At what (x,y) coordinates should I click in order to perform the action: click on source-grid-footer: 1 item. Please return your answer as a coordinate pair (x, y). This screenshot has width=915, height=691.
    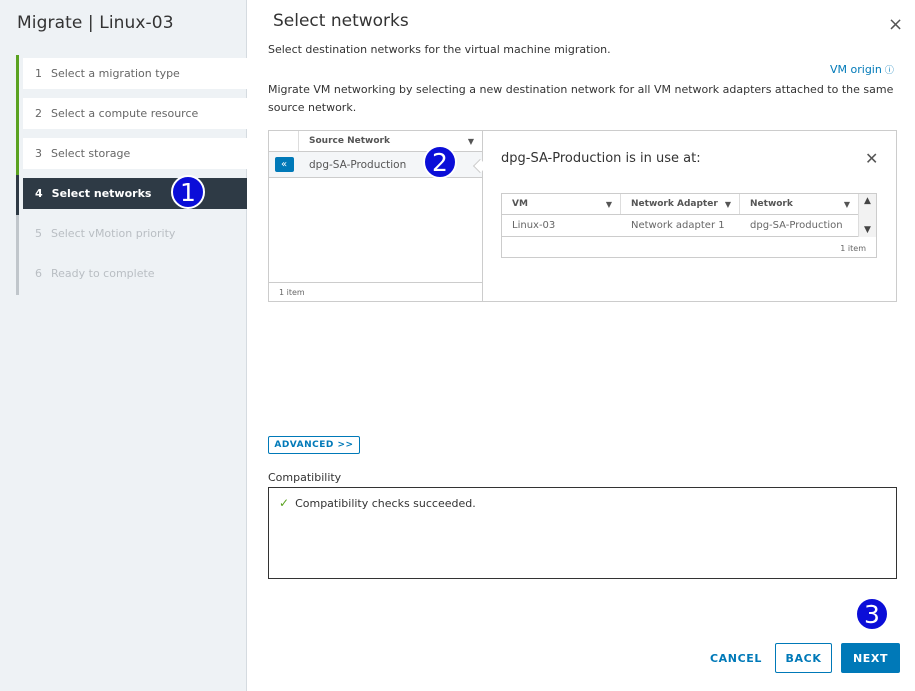
    Looking at the image, I should click on (375, 291).